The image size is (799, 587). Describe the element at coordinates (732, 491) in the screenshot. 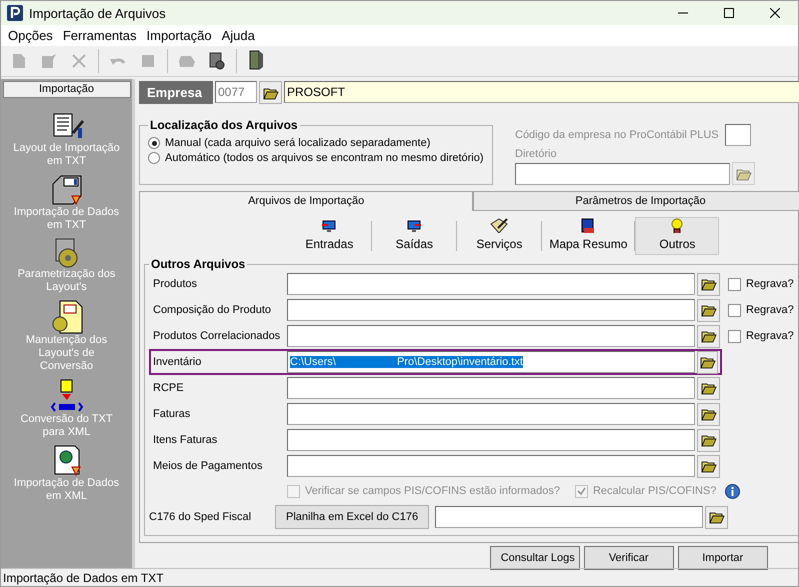

I see `info-icon` at that location.